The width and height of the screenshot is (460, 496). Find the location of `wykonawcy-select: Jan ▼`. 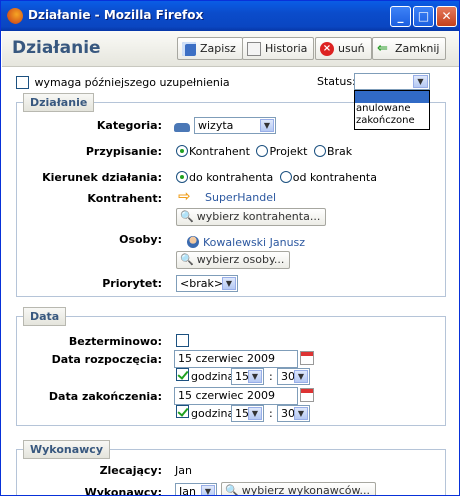

wykonawcy-select: Jan ▼ is located at coordinates (196, 489).